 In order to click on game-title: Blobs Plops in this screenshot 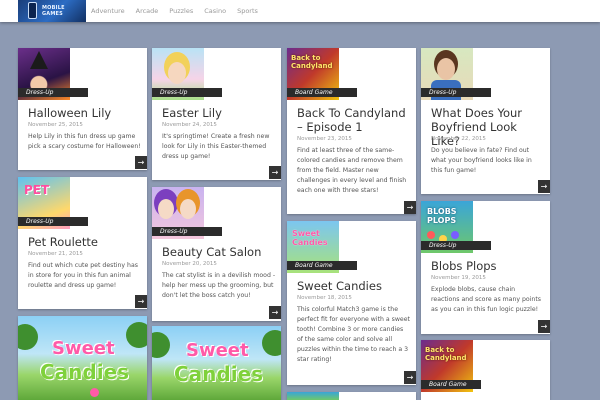, I will do `click(488, 266)`.